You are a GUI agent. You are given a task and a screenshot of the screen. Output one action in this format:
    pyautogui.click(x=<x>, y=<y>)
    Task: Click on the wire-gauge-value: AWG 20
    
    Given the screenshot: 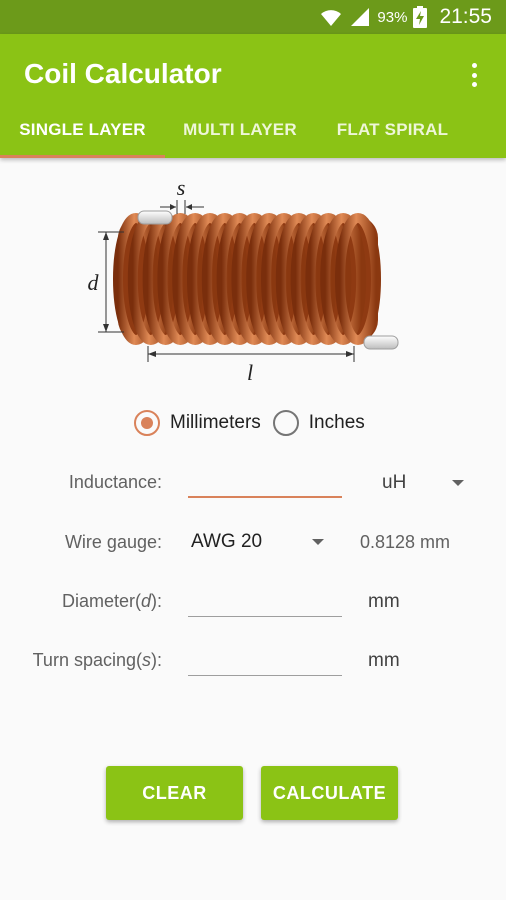 What is the action you would take?
    pyautogui.click(x=227, y=541)
    